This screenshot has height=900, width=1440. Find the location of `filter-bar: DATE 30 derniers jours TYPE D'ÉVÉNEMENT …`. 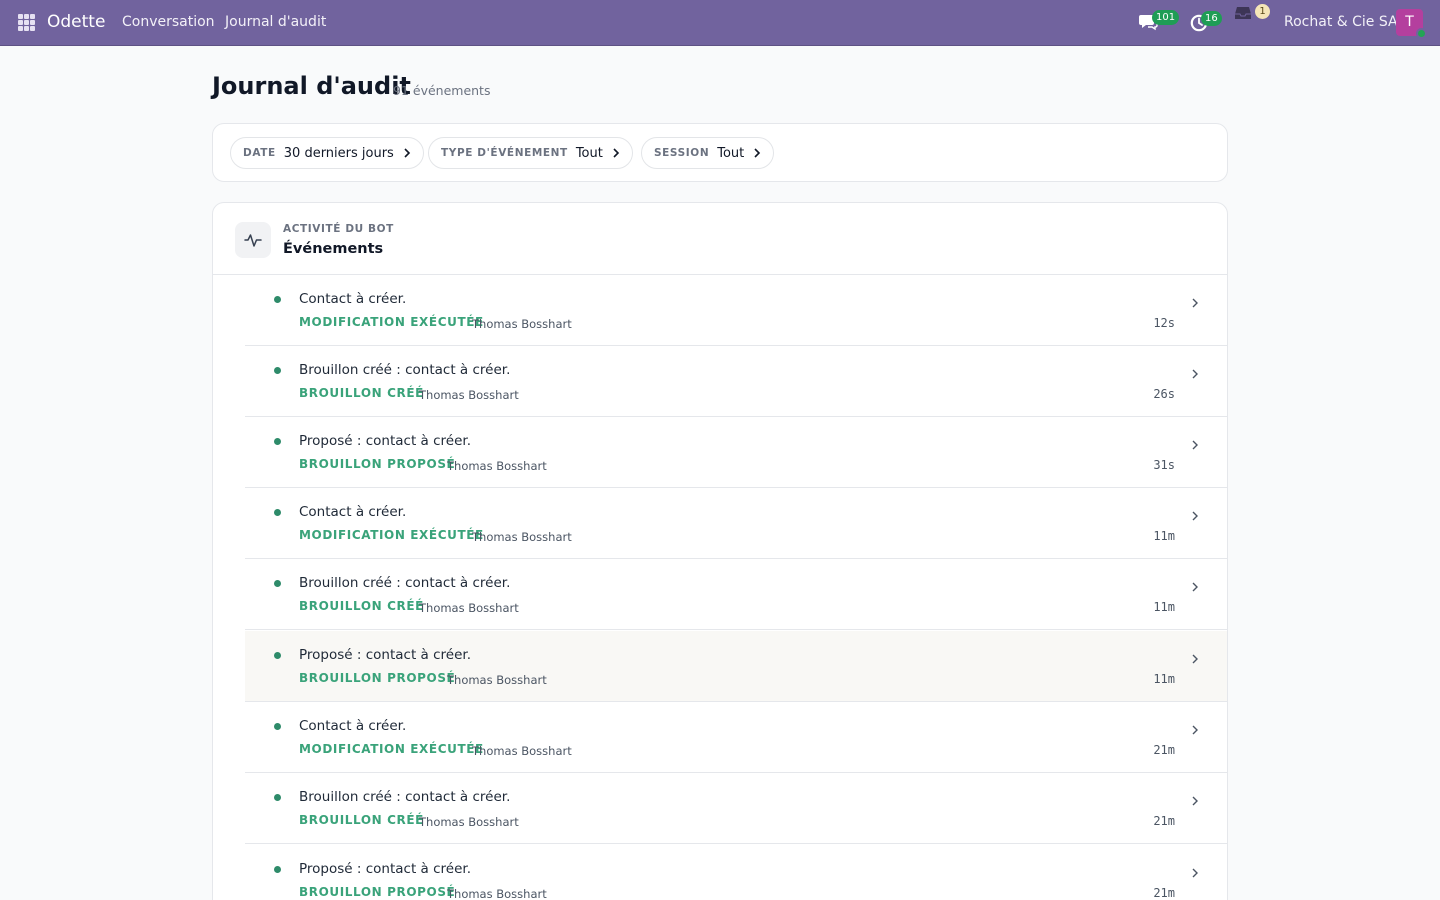

filter-bar: DATE 30 derniers jours TYPE D'ÉVÉNEMENT … is located at coordinates (720, 152).